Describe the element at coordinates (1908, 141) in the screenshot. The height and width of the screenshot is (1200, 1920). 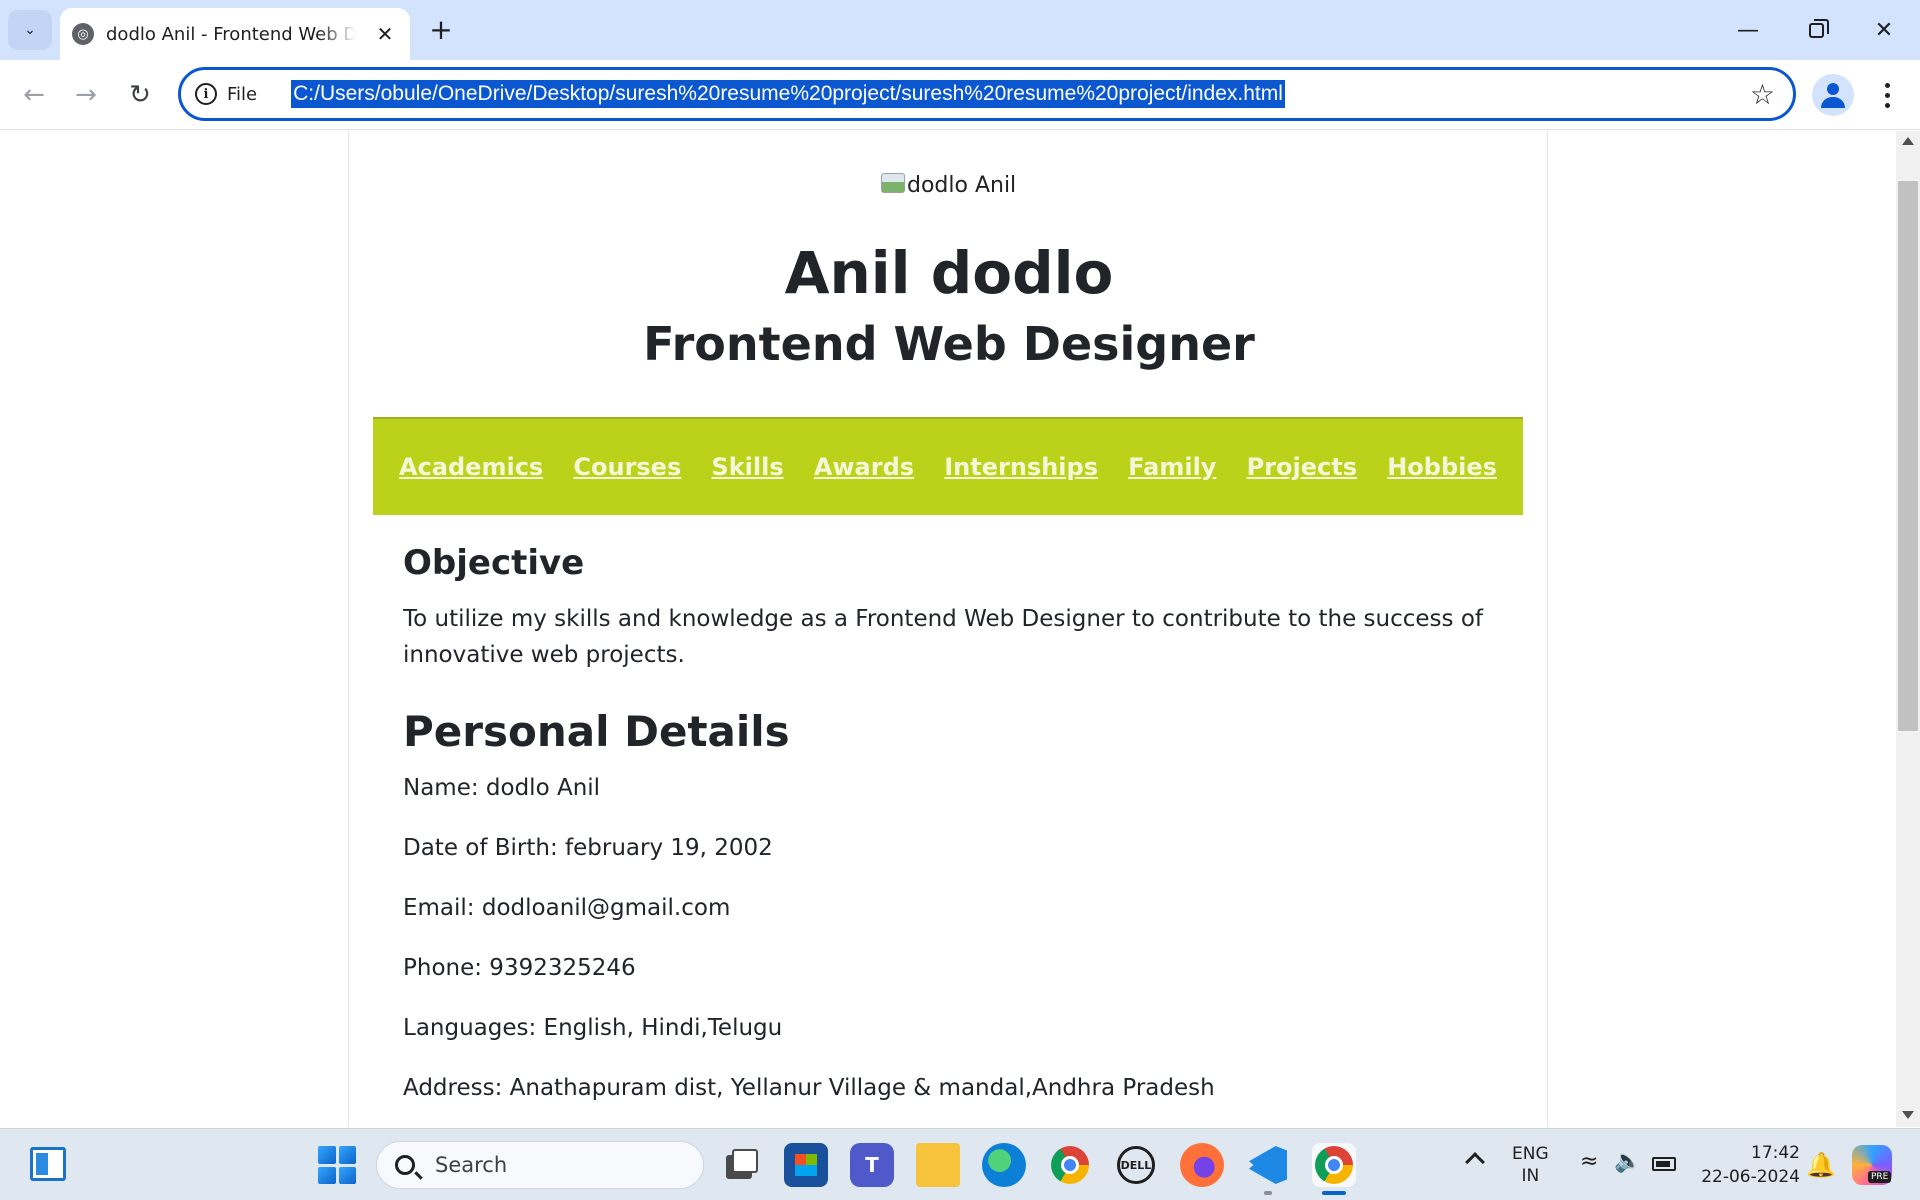
I see `scroll-up-icon` at that location.